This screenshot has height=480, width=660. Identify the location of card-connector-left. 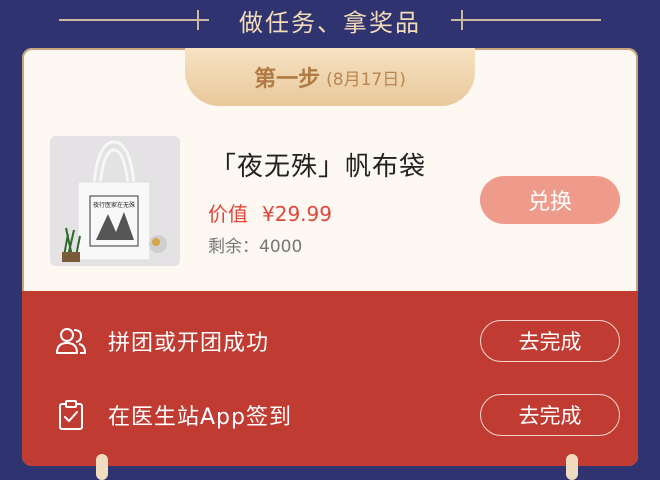
(102, 467).